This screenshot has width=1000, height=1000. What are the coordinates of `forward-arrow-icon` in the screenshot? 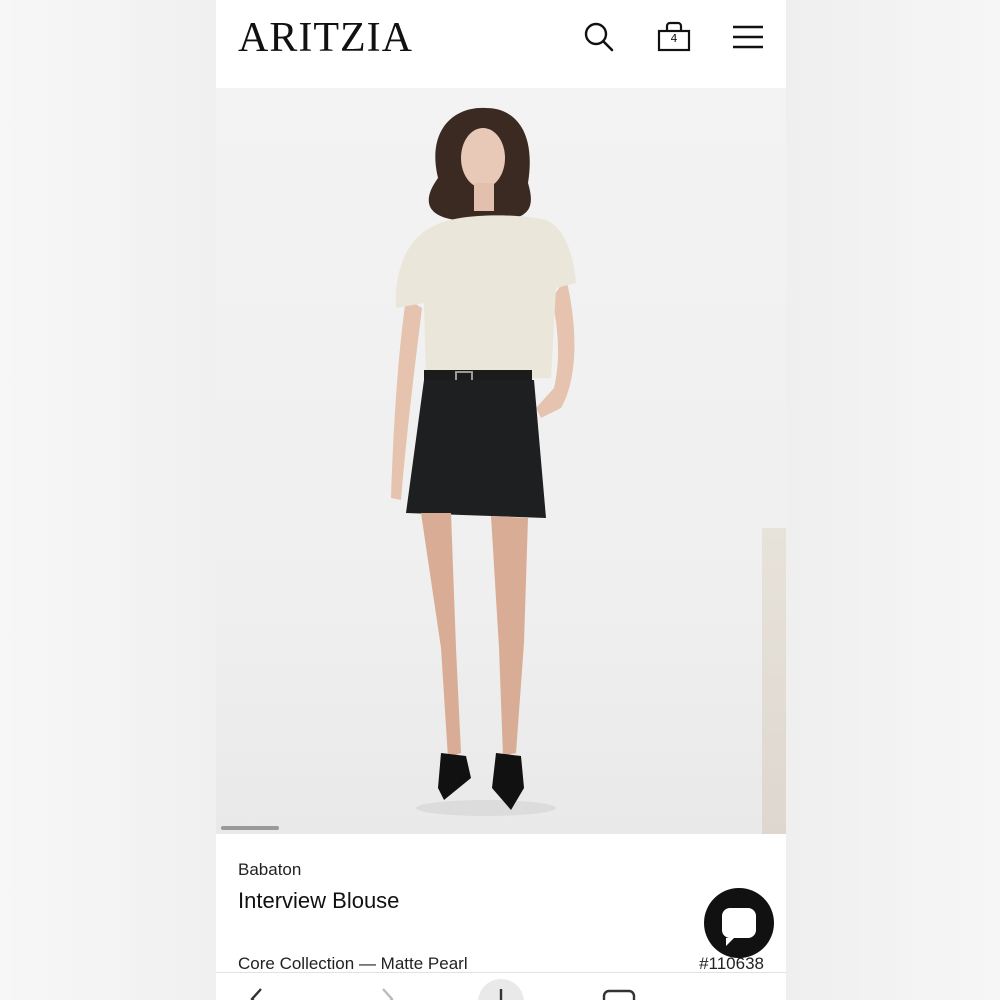 It's located at (386, 993).